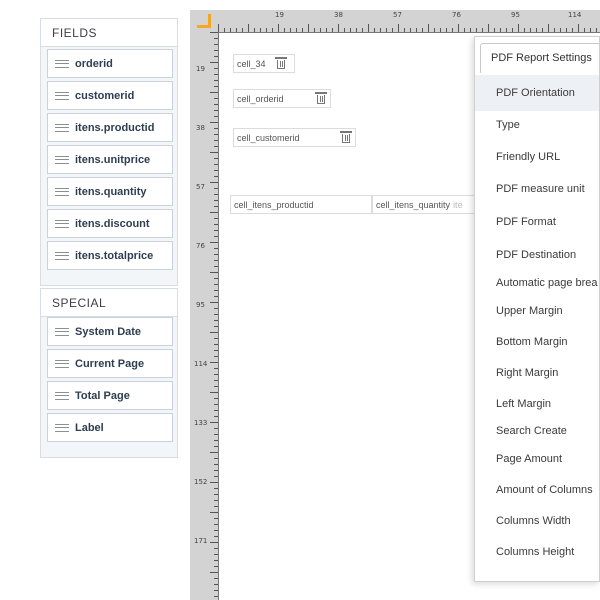  What do you see at coordinates (201, 423) in the screenshot?
I see `ruler-label: 133` at bounding box center [201, 423].